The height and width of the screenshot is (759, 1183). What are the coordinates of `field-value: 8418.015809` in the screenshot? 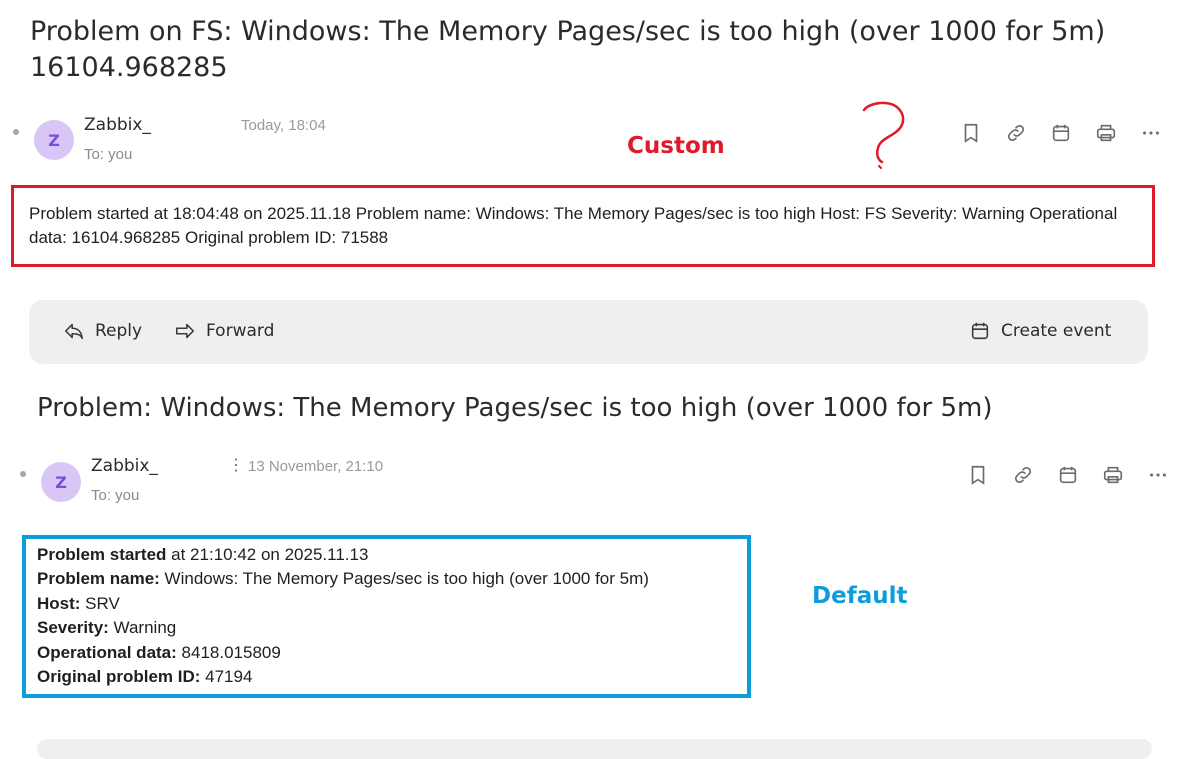 It's located at (228, 652).